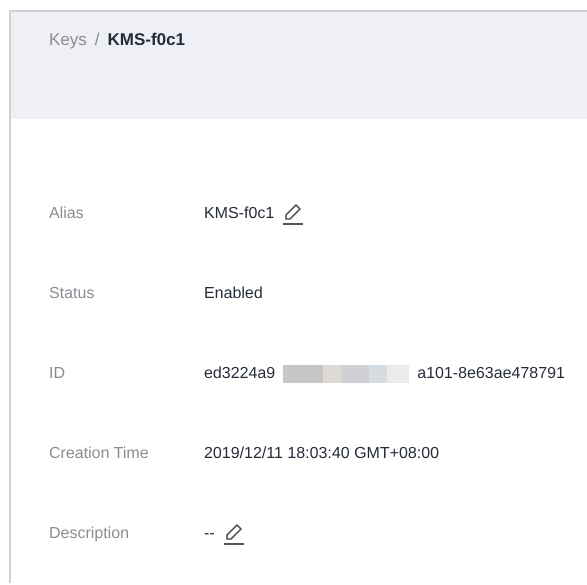 This screenshot has width=587, height=585. What do you see at coordinates (89, 534) in the screenshot?
I see `field-label: Description` at bounding box center [89, 534].